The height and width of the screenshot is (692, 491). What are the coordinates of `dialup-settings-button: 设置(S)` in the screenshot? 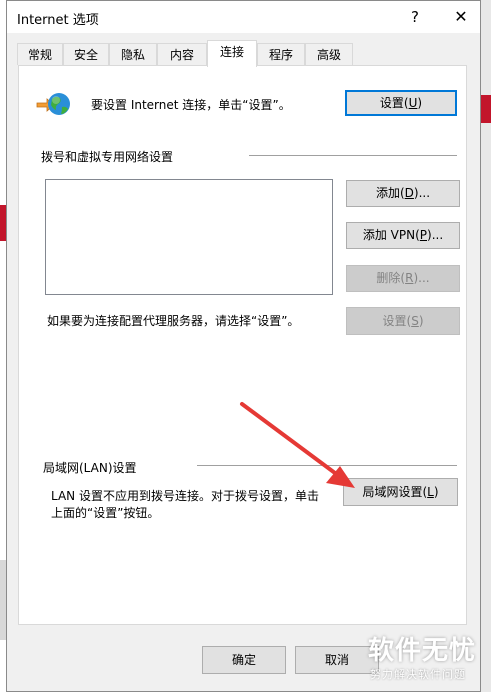 It's located at (403, 321).